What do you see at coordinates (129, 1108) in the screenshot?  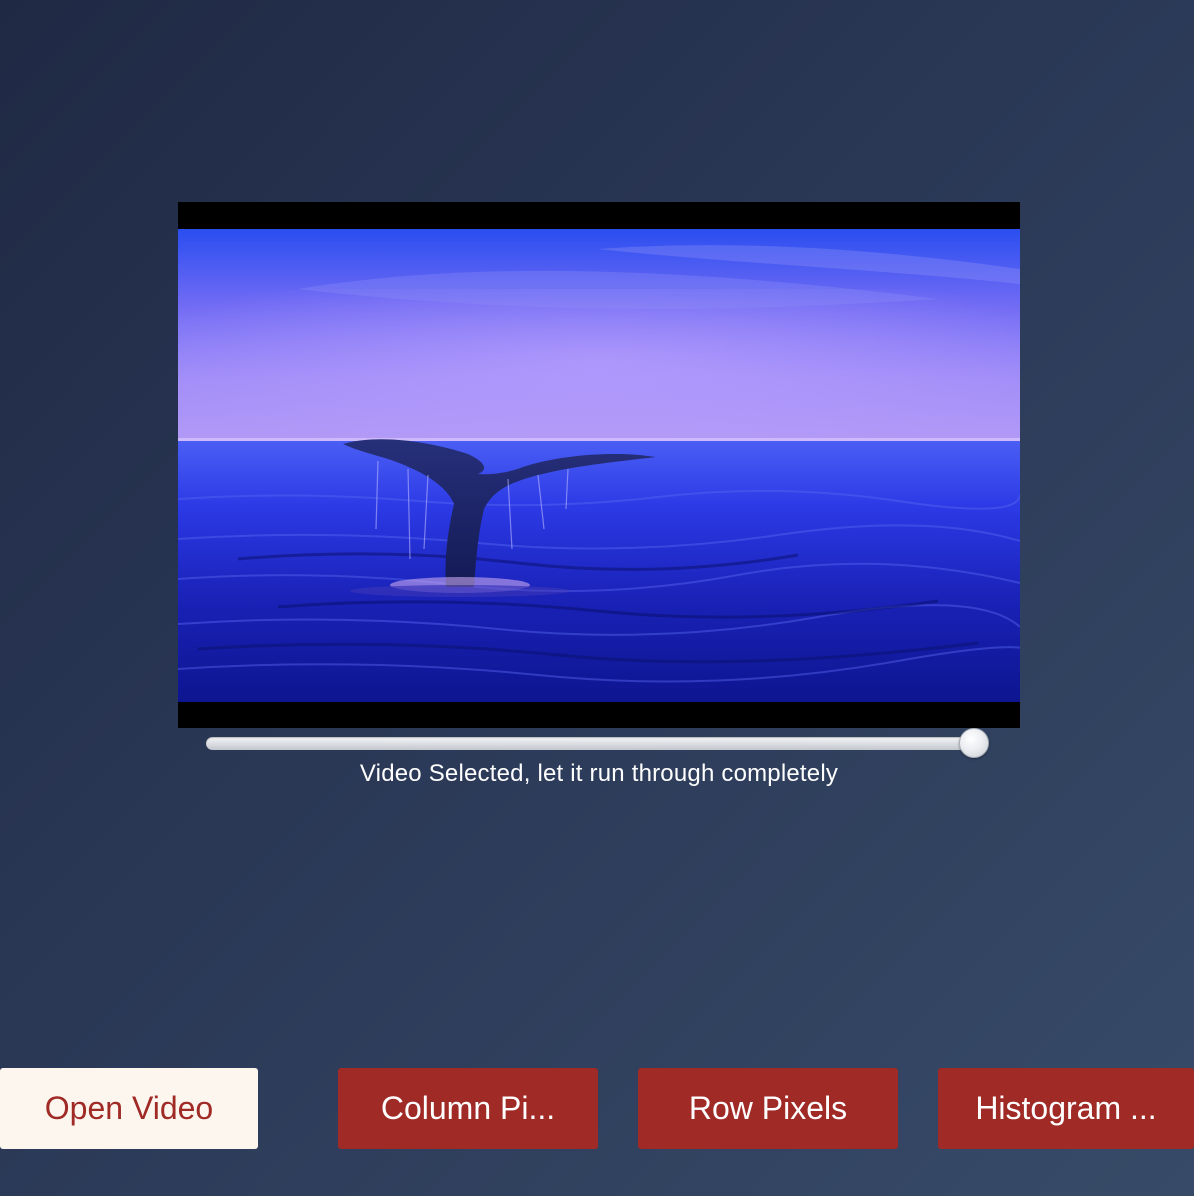 I see `open-video-button: Open Video` at bounding box center [129, 1108].